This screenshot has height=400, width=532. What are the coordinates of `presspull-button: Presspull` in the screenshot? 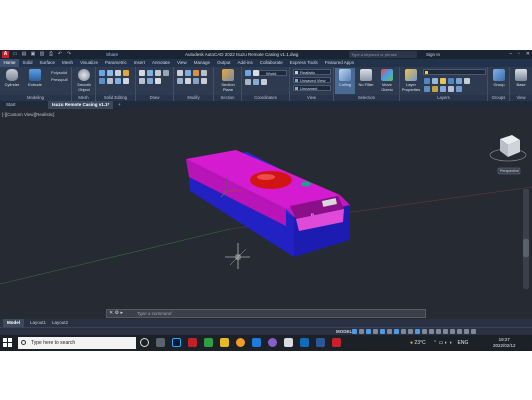 It's located at (59, 79).